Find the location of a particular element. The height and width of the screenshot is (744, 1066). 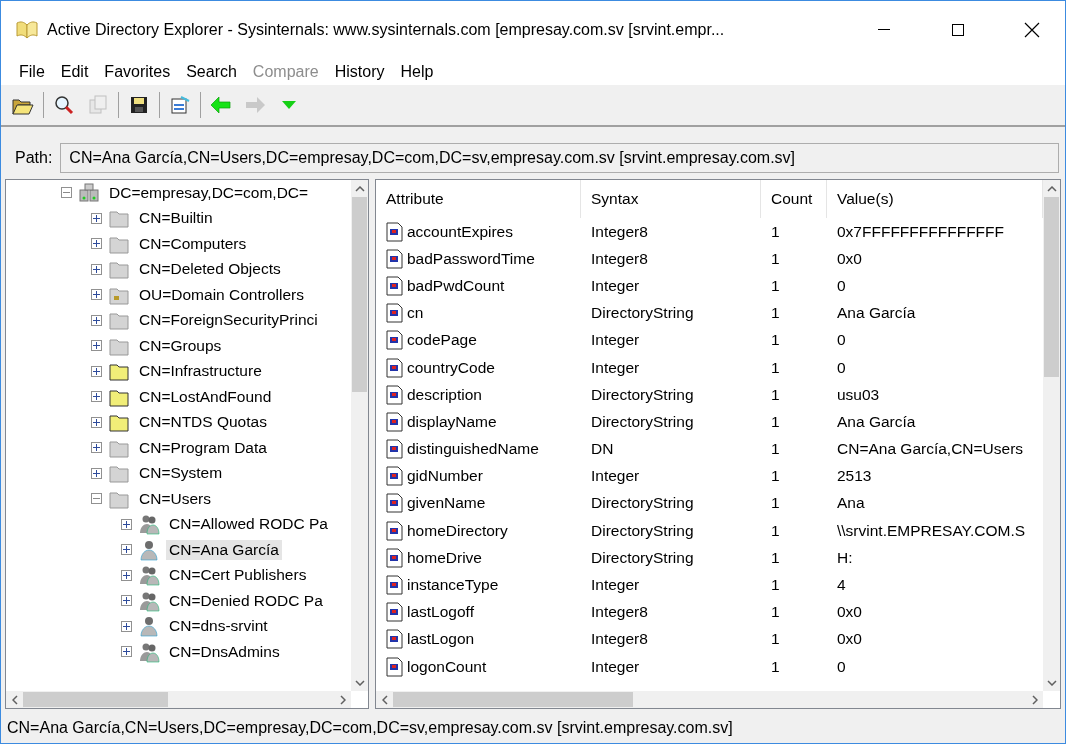

tree-item: CN=Deleted Objects is located at coordinates (210, 269).